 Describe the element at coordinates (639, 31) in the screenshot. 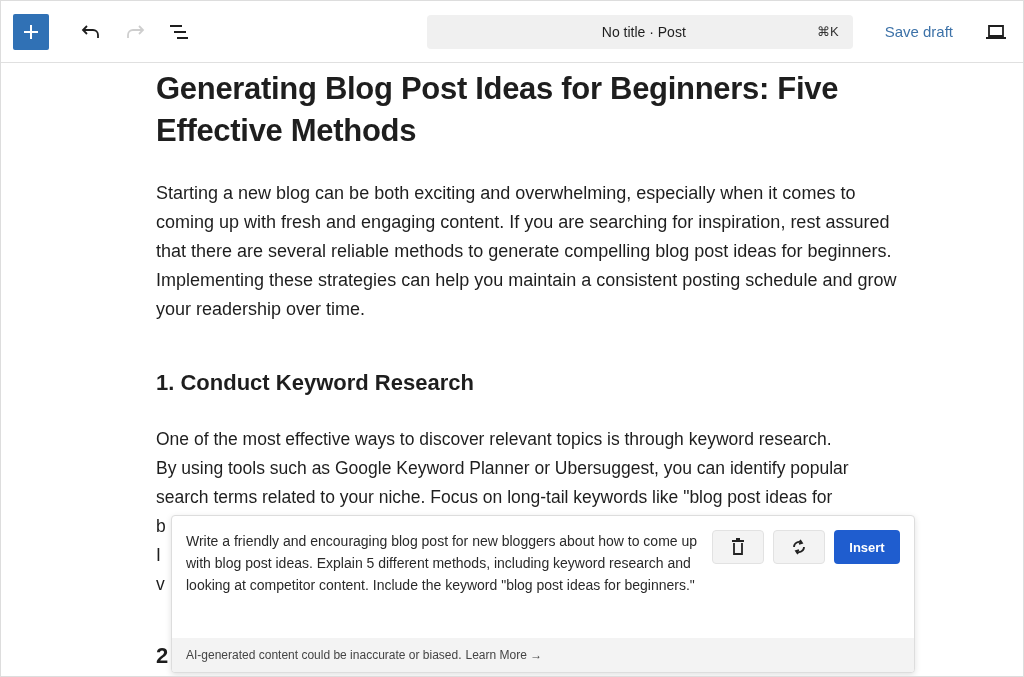

I see `command-bar: No title · Post ⌘K` at that location.